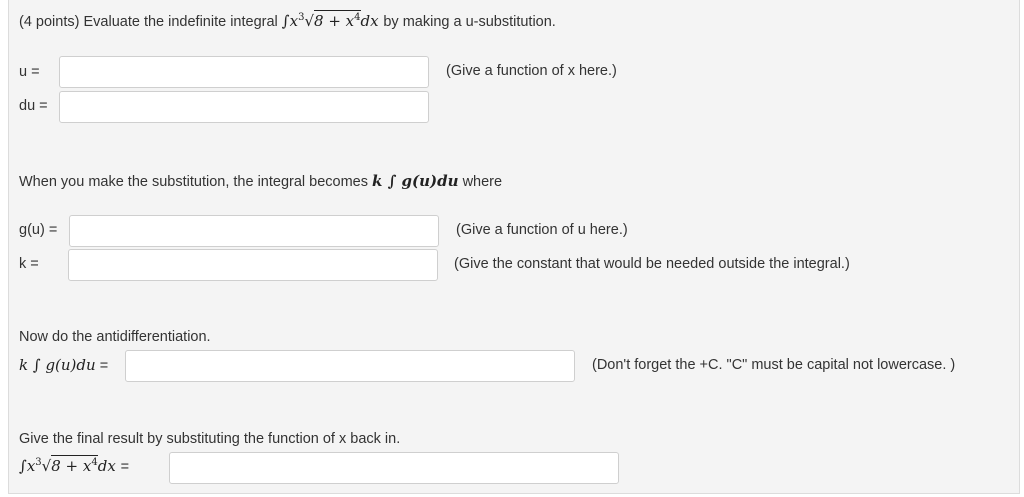 The height and width of the screenshot is (497, 1024). Describe the element at coordinates (294, 21) in the screenshot. I see `integrand-variable: x` at that location.